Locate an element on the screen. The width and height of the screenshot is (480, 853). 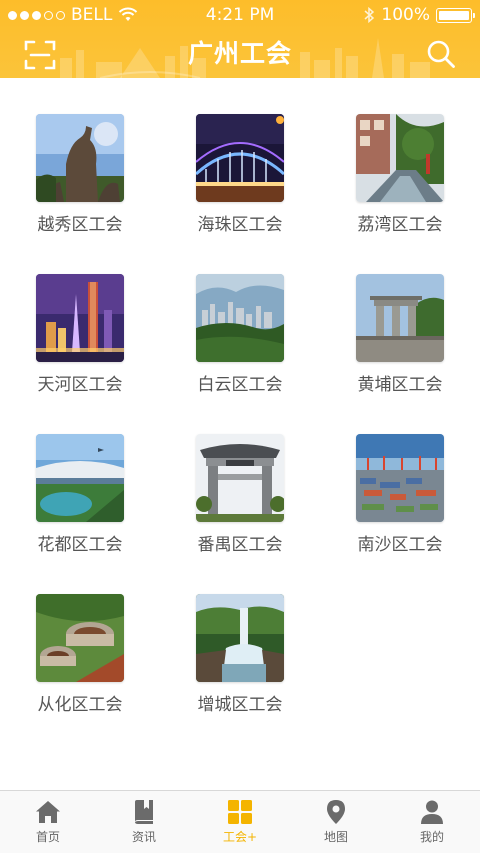
district-tile-liwan: 荔湾区工会 is located at coordinates (400, 184).